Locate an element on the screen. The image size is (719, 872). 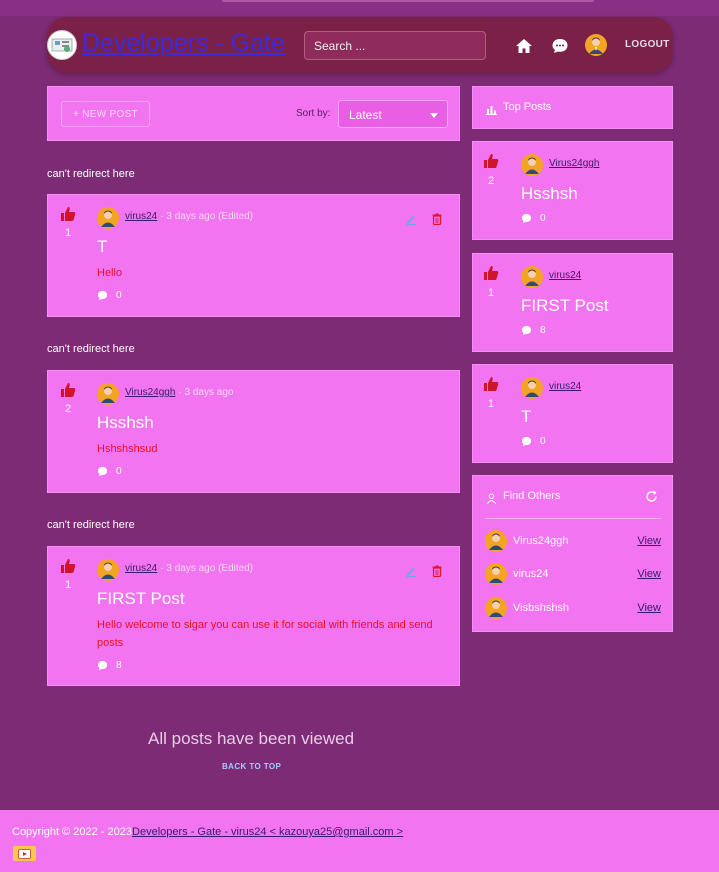
home-icon is located at coordinates (524, 46).